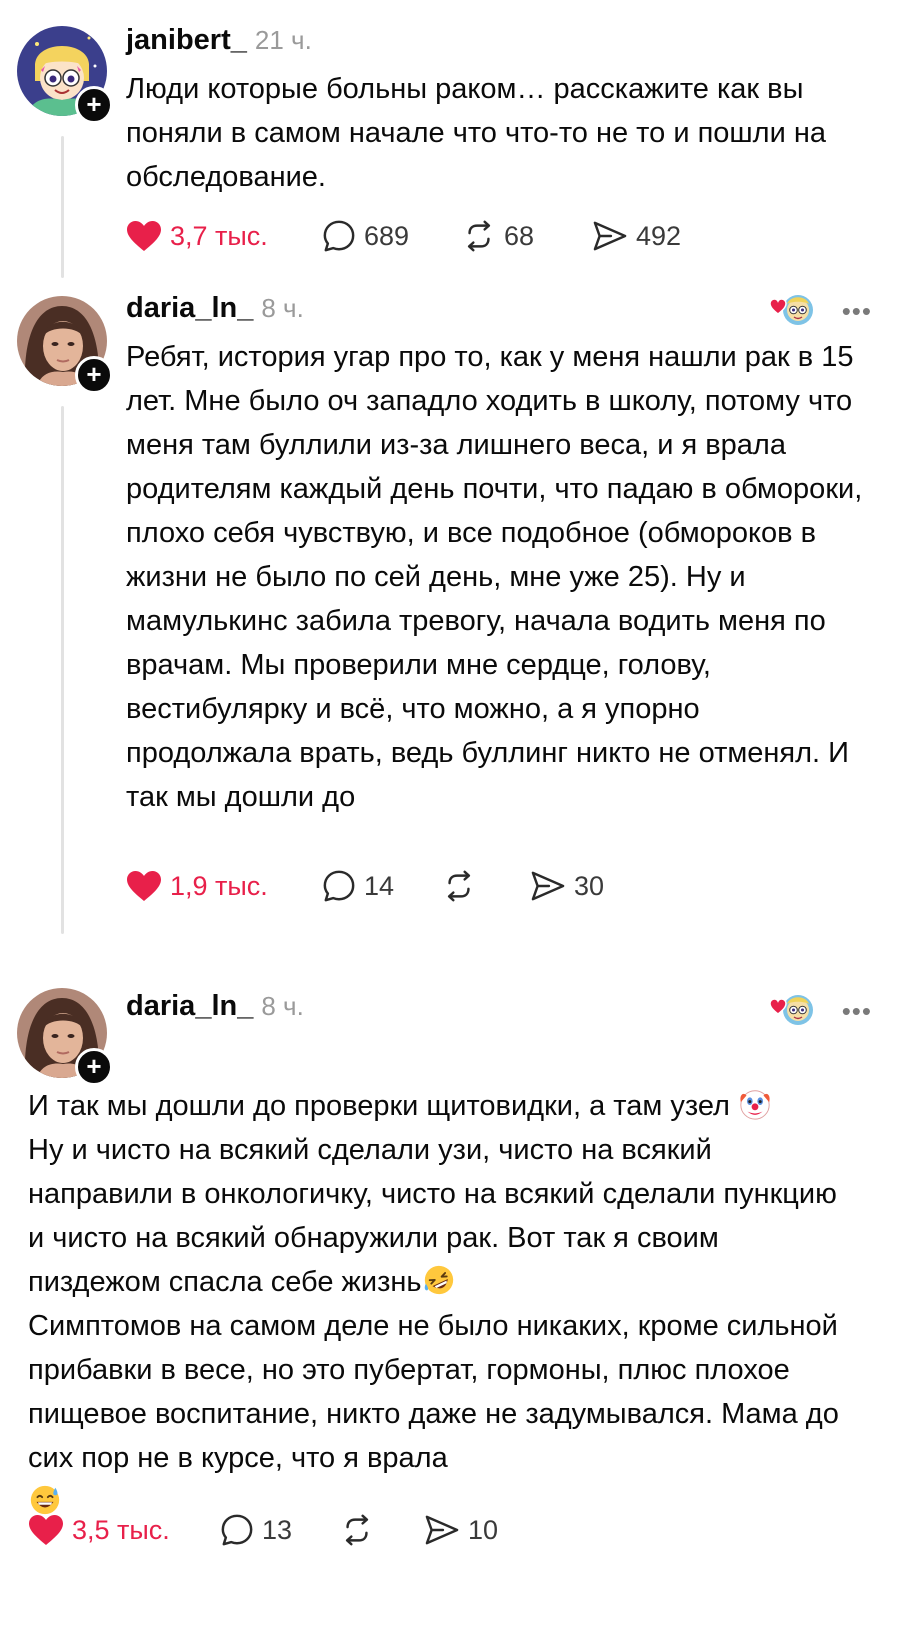 This screenshot has height=1625, width=900. Describe the element at coordinates (659, 235) in the screenshot. I see `share-count: 492` at that location.